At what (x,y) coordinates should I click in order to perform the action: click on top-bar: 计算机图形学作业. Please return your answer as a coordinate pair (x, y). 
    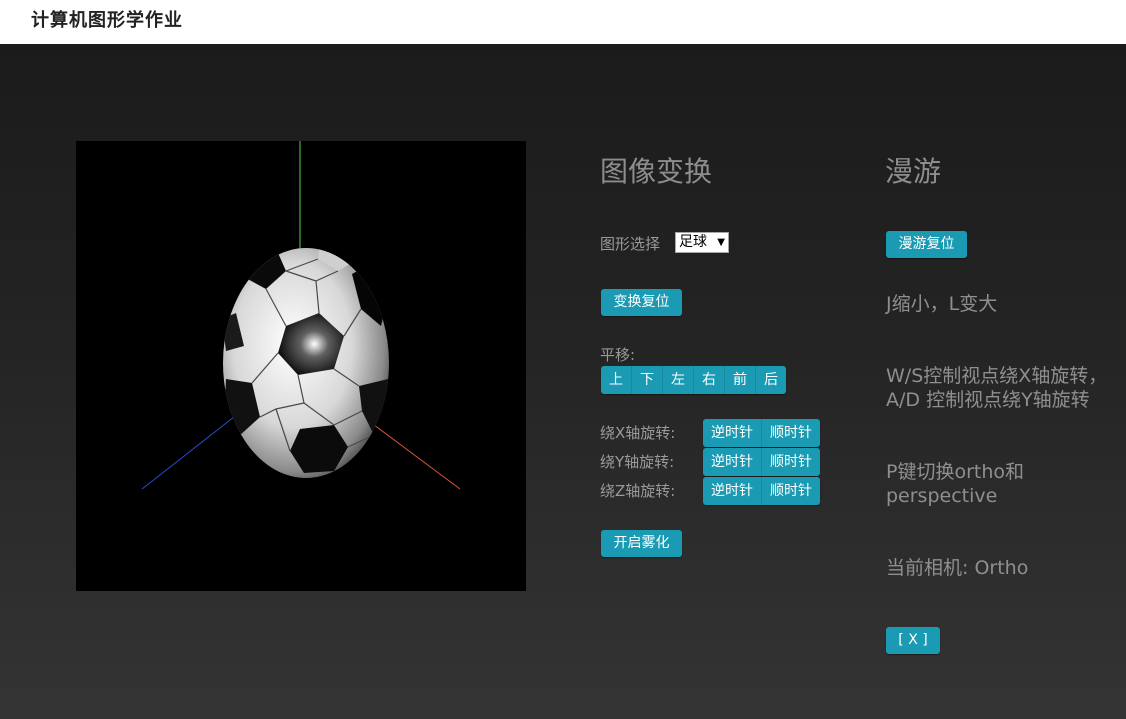
    Looking at the image, I should click on (563, 22).